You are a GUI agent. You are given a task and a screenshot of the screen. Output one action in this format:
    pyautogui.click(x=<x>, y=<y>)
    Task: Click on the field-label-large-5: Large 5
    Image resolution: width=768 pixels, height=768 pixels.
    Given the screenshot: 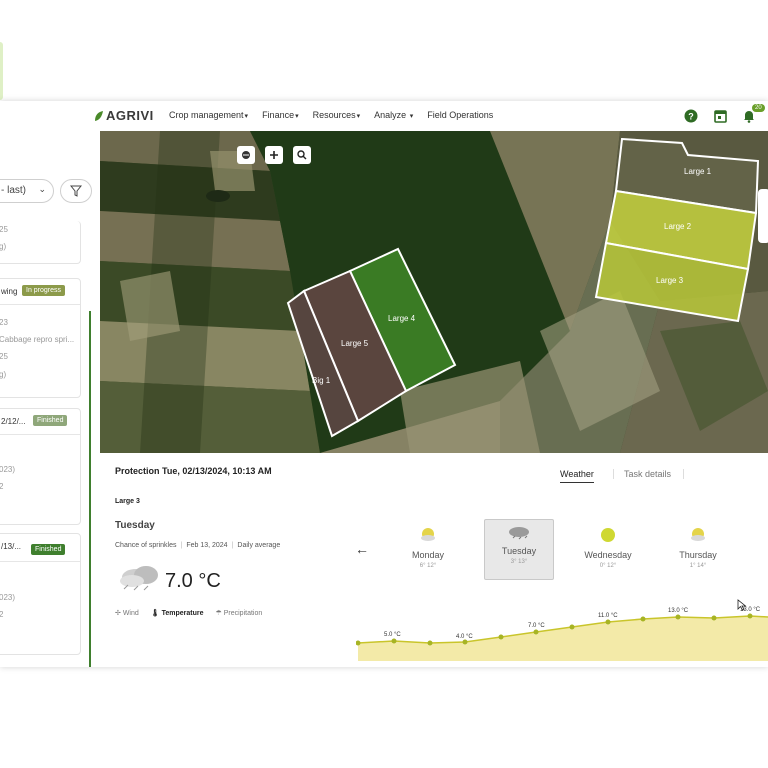 What is the action you would take?
    pyautogui.click(x=355, y=343)
    